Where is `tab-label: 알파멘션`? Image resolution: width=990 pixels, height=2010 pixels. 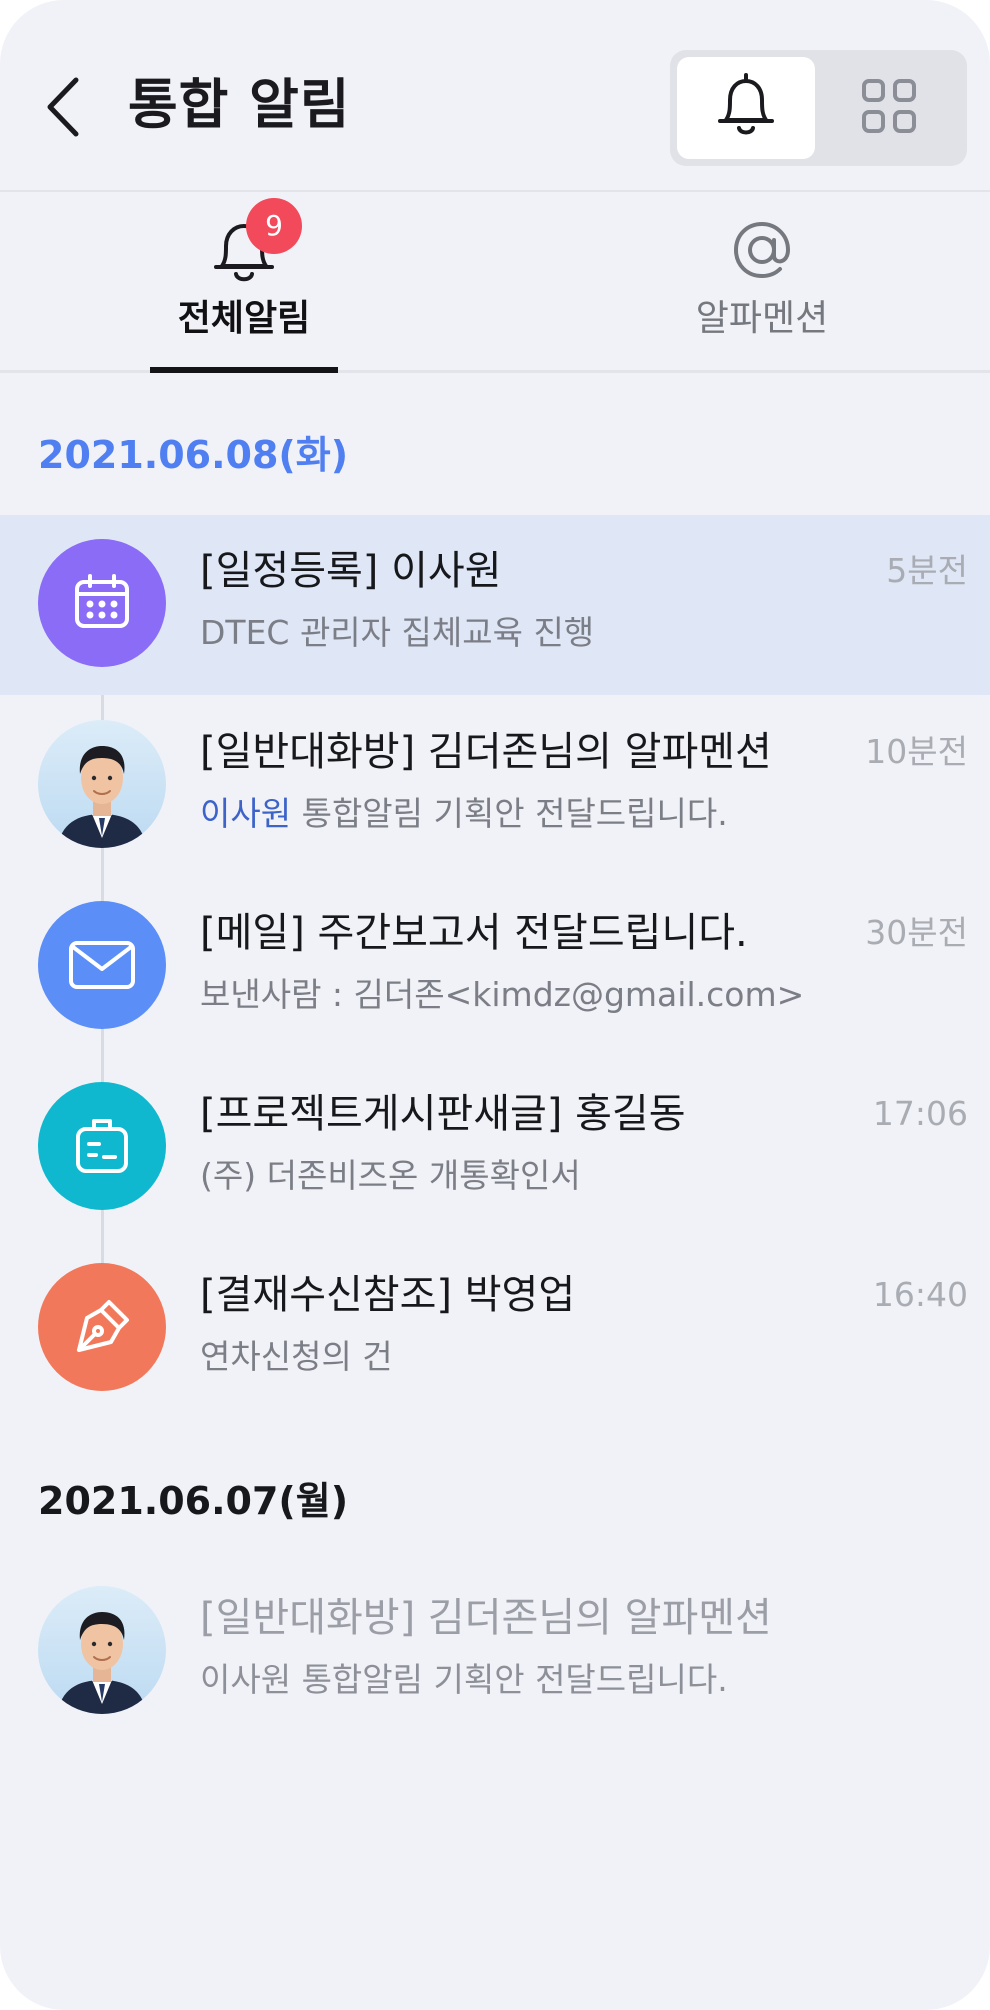
tab-label: 알파멘션 is located at coordinates (762, 318).